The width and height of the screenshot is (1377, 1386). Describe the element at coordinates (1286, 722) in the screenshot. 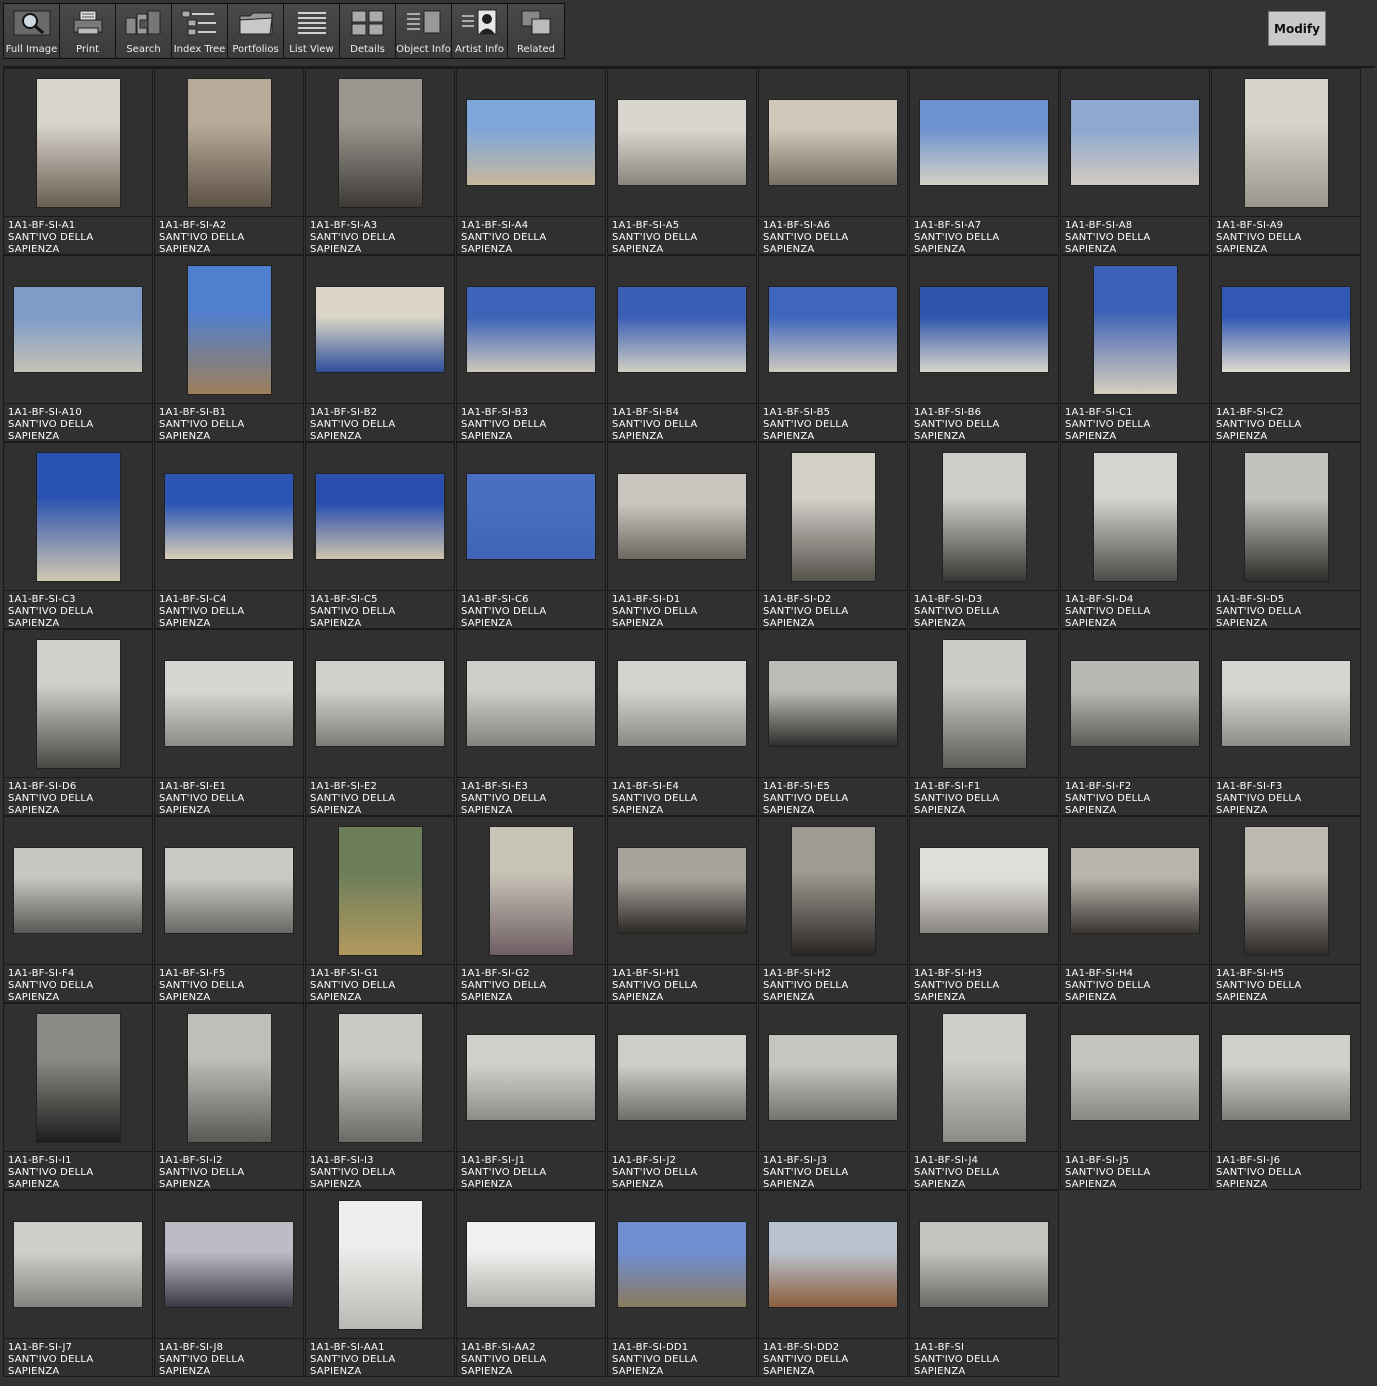

I see `thumbnail-cell: 1A1-BF-SI-F3 SANT'IVO DELLA SAPIENZA` at that location.